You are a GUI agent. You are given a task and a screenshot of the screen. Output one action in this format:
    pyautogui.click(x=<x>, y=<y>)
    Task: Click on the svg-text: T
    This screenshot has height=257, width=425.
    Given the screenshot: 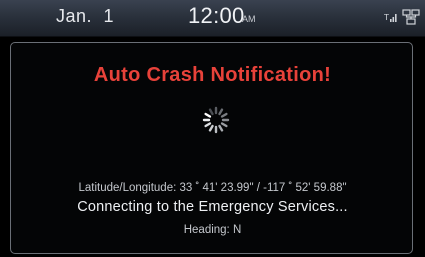 What is the action you would take?
    pyautogui.click(x=386, y=17)
    